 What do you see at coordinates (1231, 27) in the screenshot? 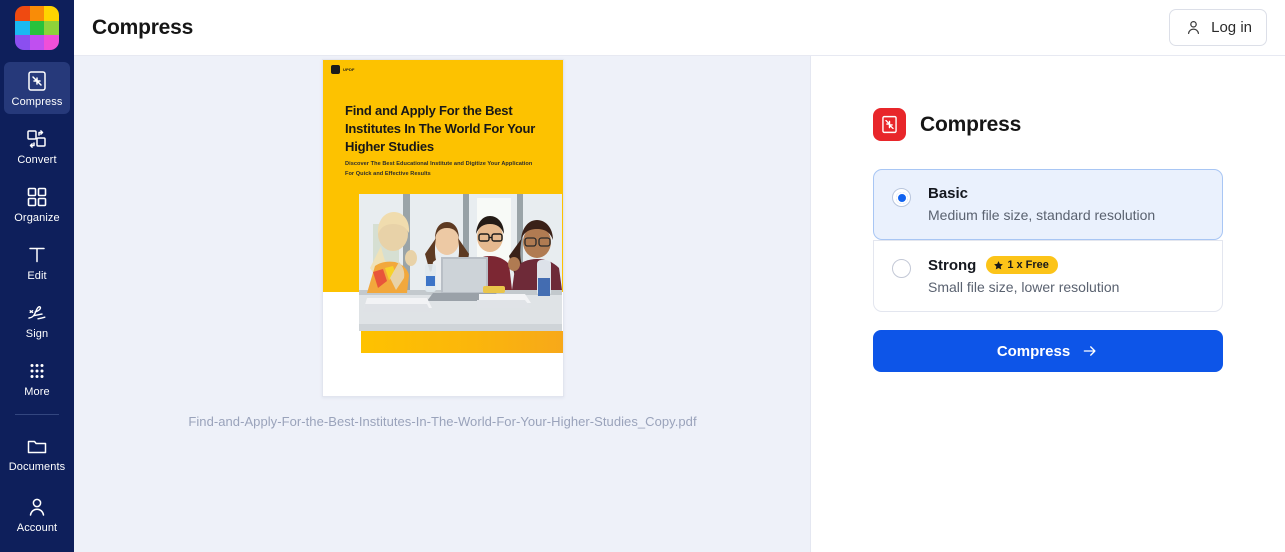
I see `login-button-label: Log in` at bounding box center [1231, 27].